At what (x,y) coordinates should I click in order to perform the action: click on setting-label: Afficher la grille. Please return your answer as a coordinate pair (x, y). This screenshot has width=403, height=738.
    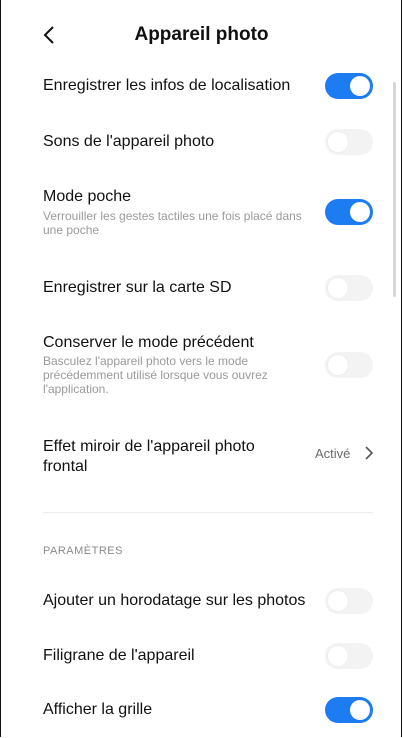
    Looking at the image, I should click on (98, 709).